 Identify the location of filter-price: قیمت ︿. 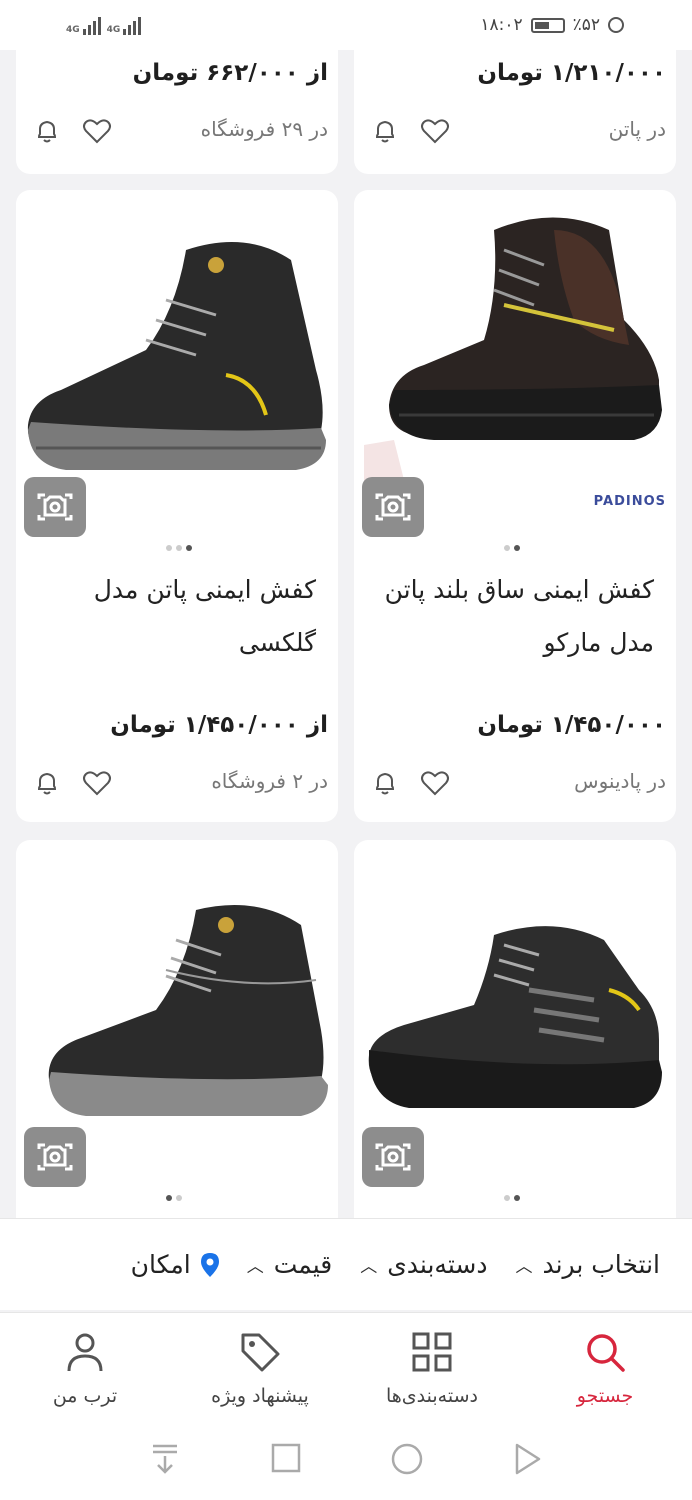
(290, 1264).